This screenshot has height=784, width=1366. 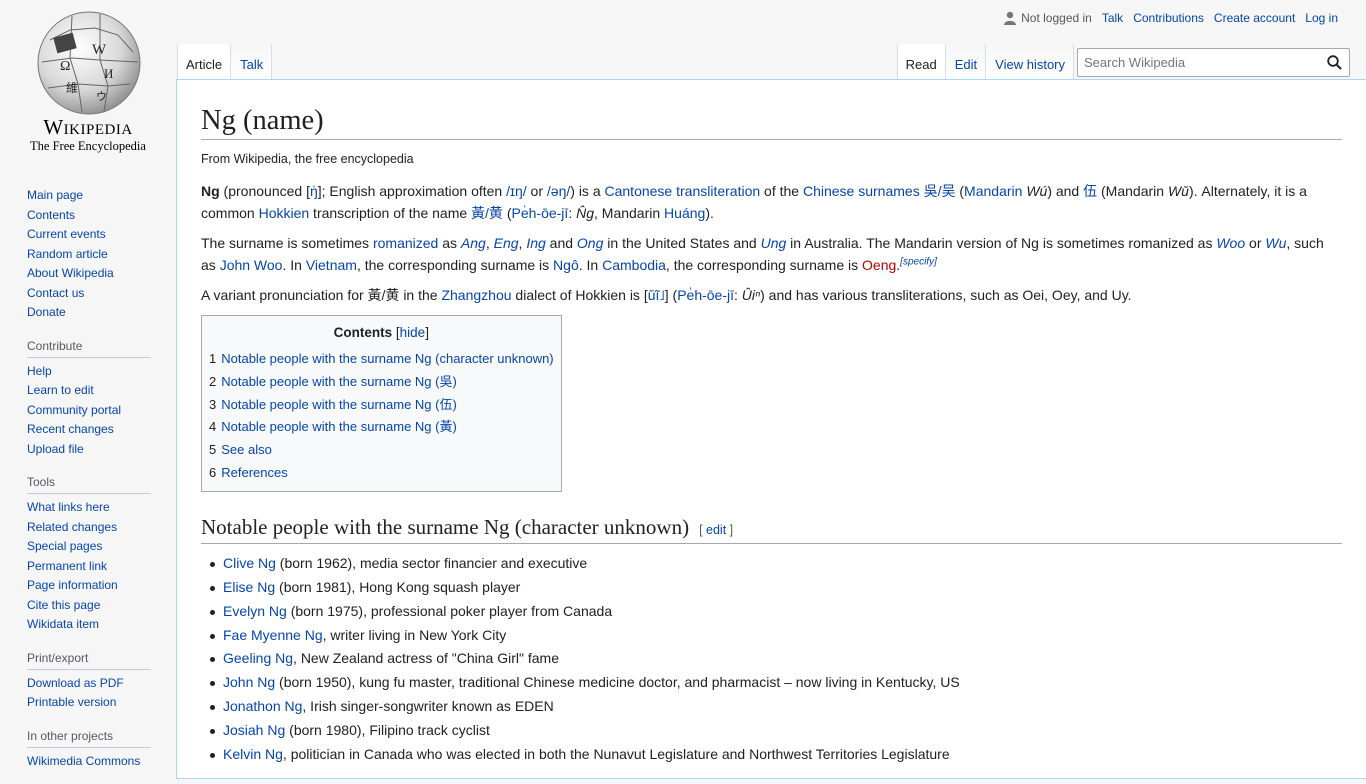 What do you see at coordinates (861, 191) in the screenshot?
I see `link-chinese-surnames: Chinese surnames` at bounding box center [861, 191].